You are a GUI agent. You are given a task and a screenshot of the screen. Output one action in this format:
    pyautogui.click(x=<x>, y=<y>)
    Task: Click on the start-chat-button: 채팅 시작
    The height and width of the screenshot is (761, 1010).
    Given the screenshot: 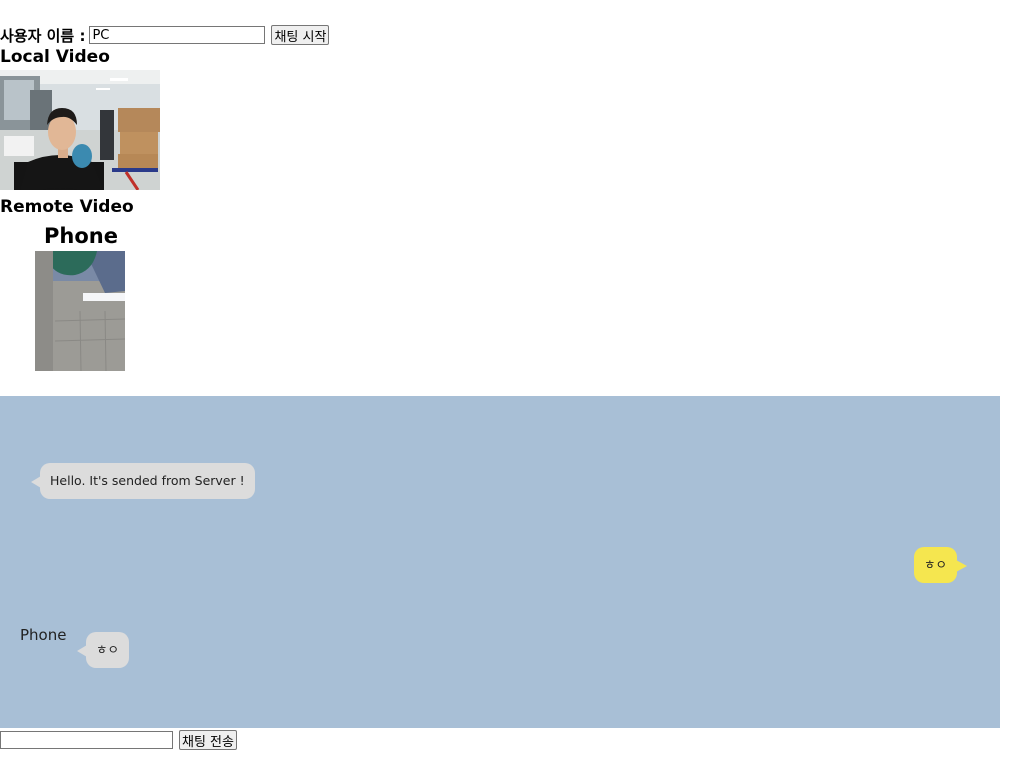 What is the action you would take?
    pyautogui.click(x=300, y=35)
    